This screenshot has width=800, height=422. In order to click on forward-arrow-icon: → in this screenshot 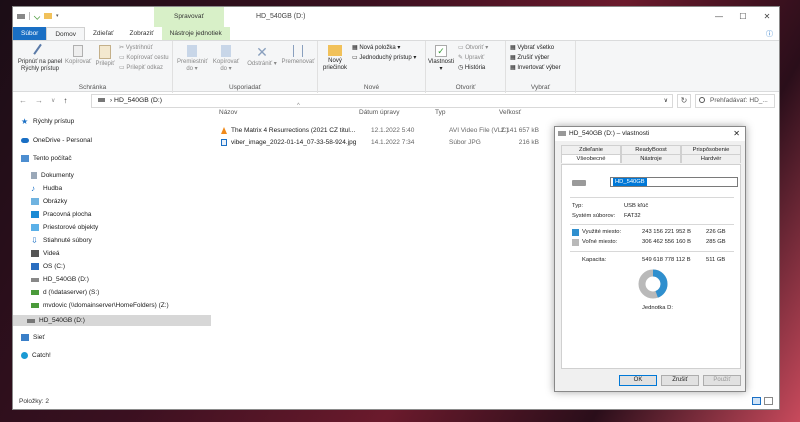, I will do `click(39, 101)`.